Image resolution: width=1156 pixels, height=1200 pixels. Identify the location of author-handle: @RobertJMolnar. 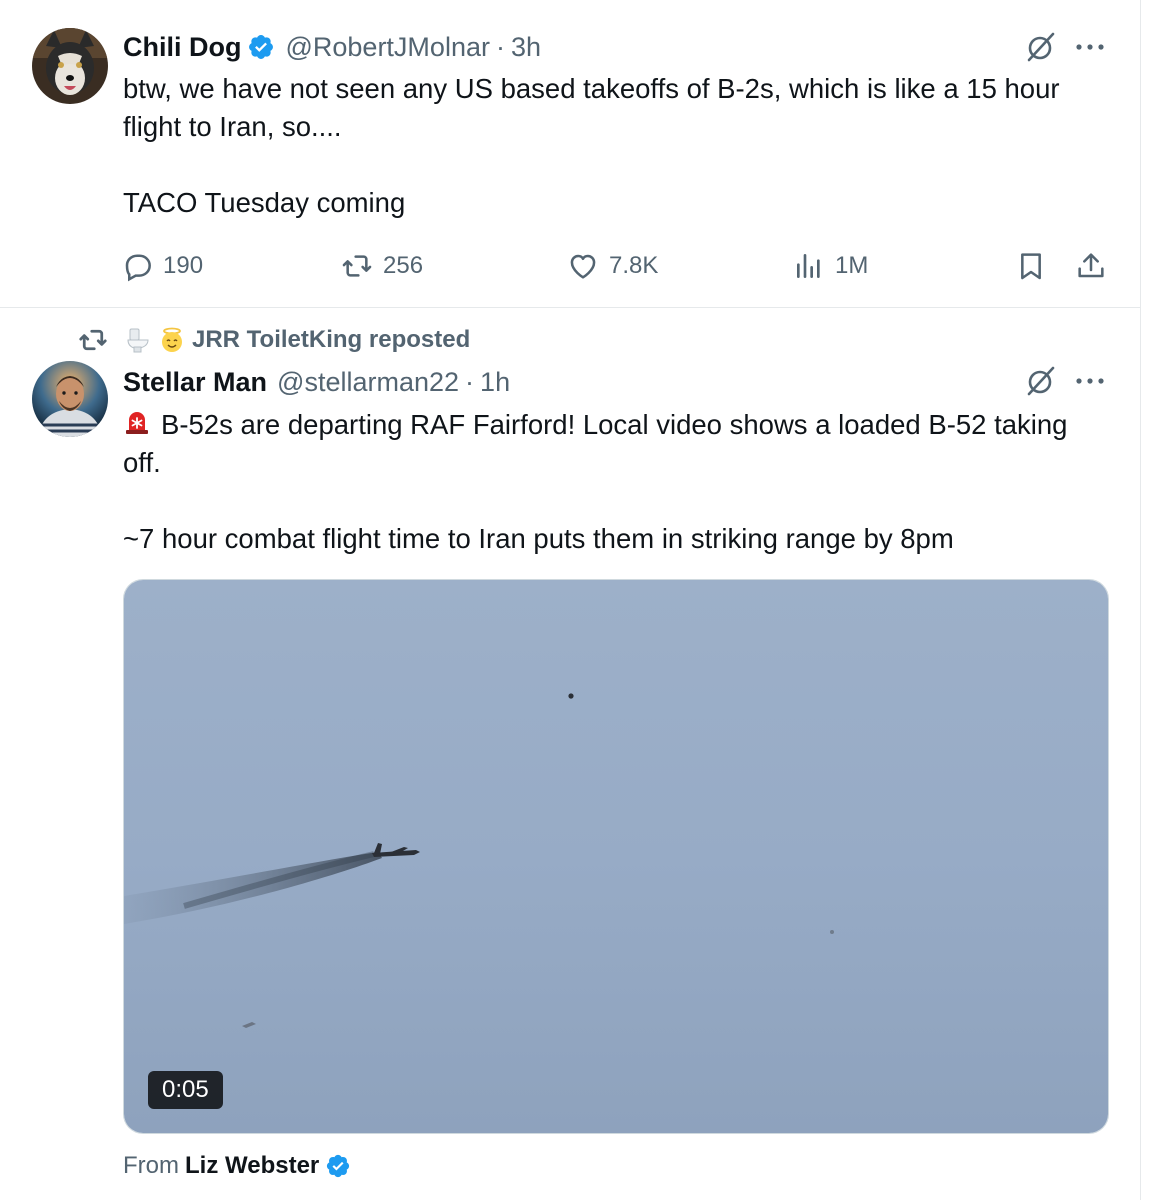
(387, 47).